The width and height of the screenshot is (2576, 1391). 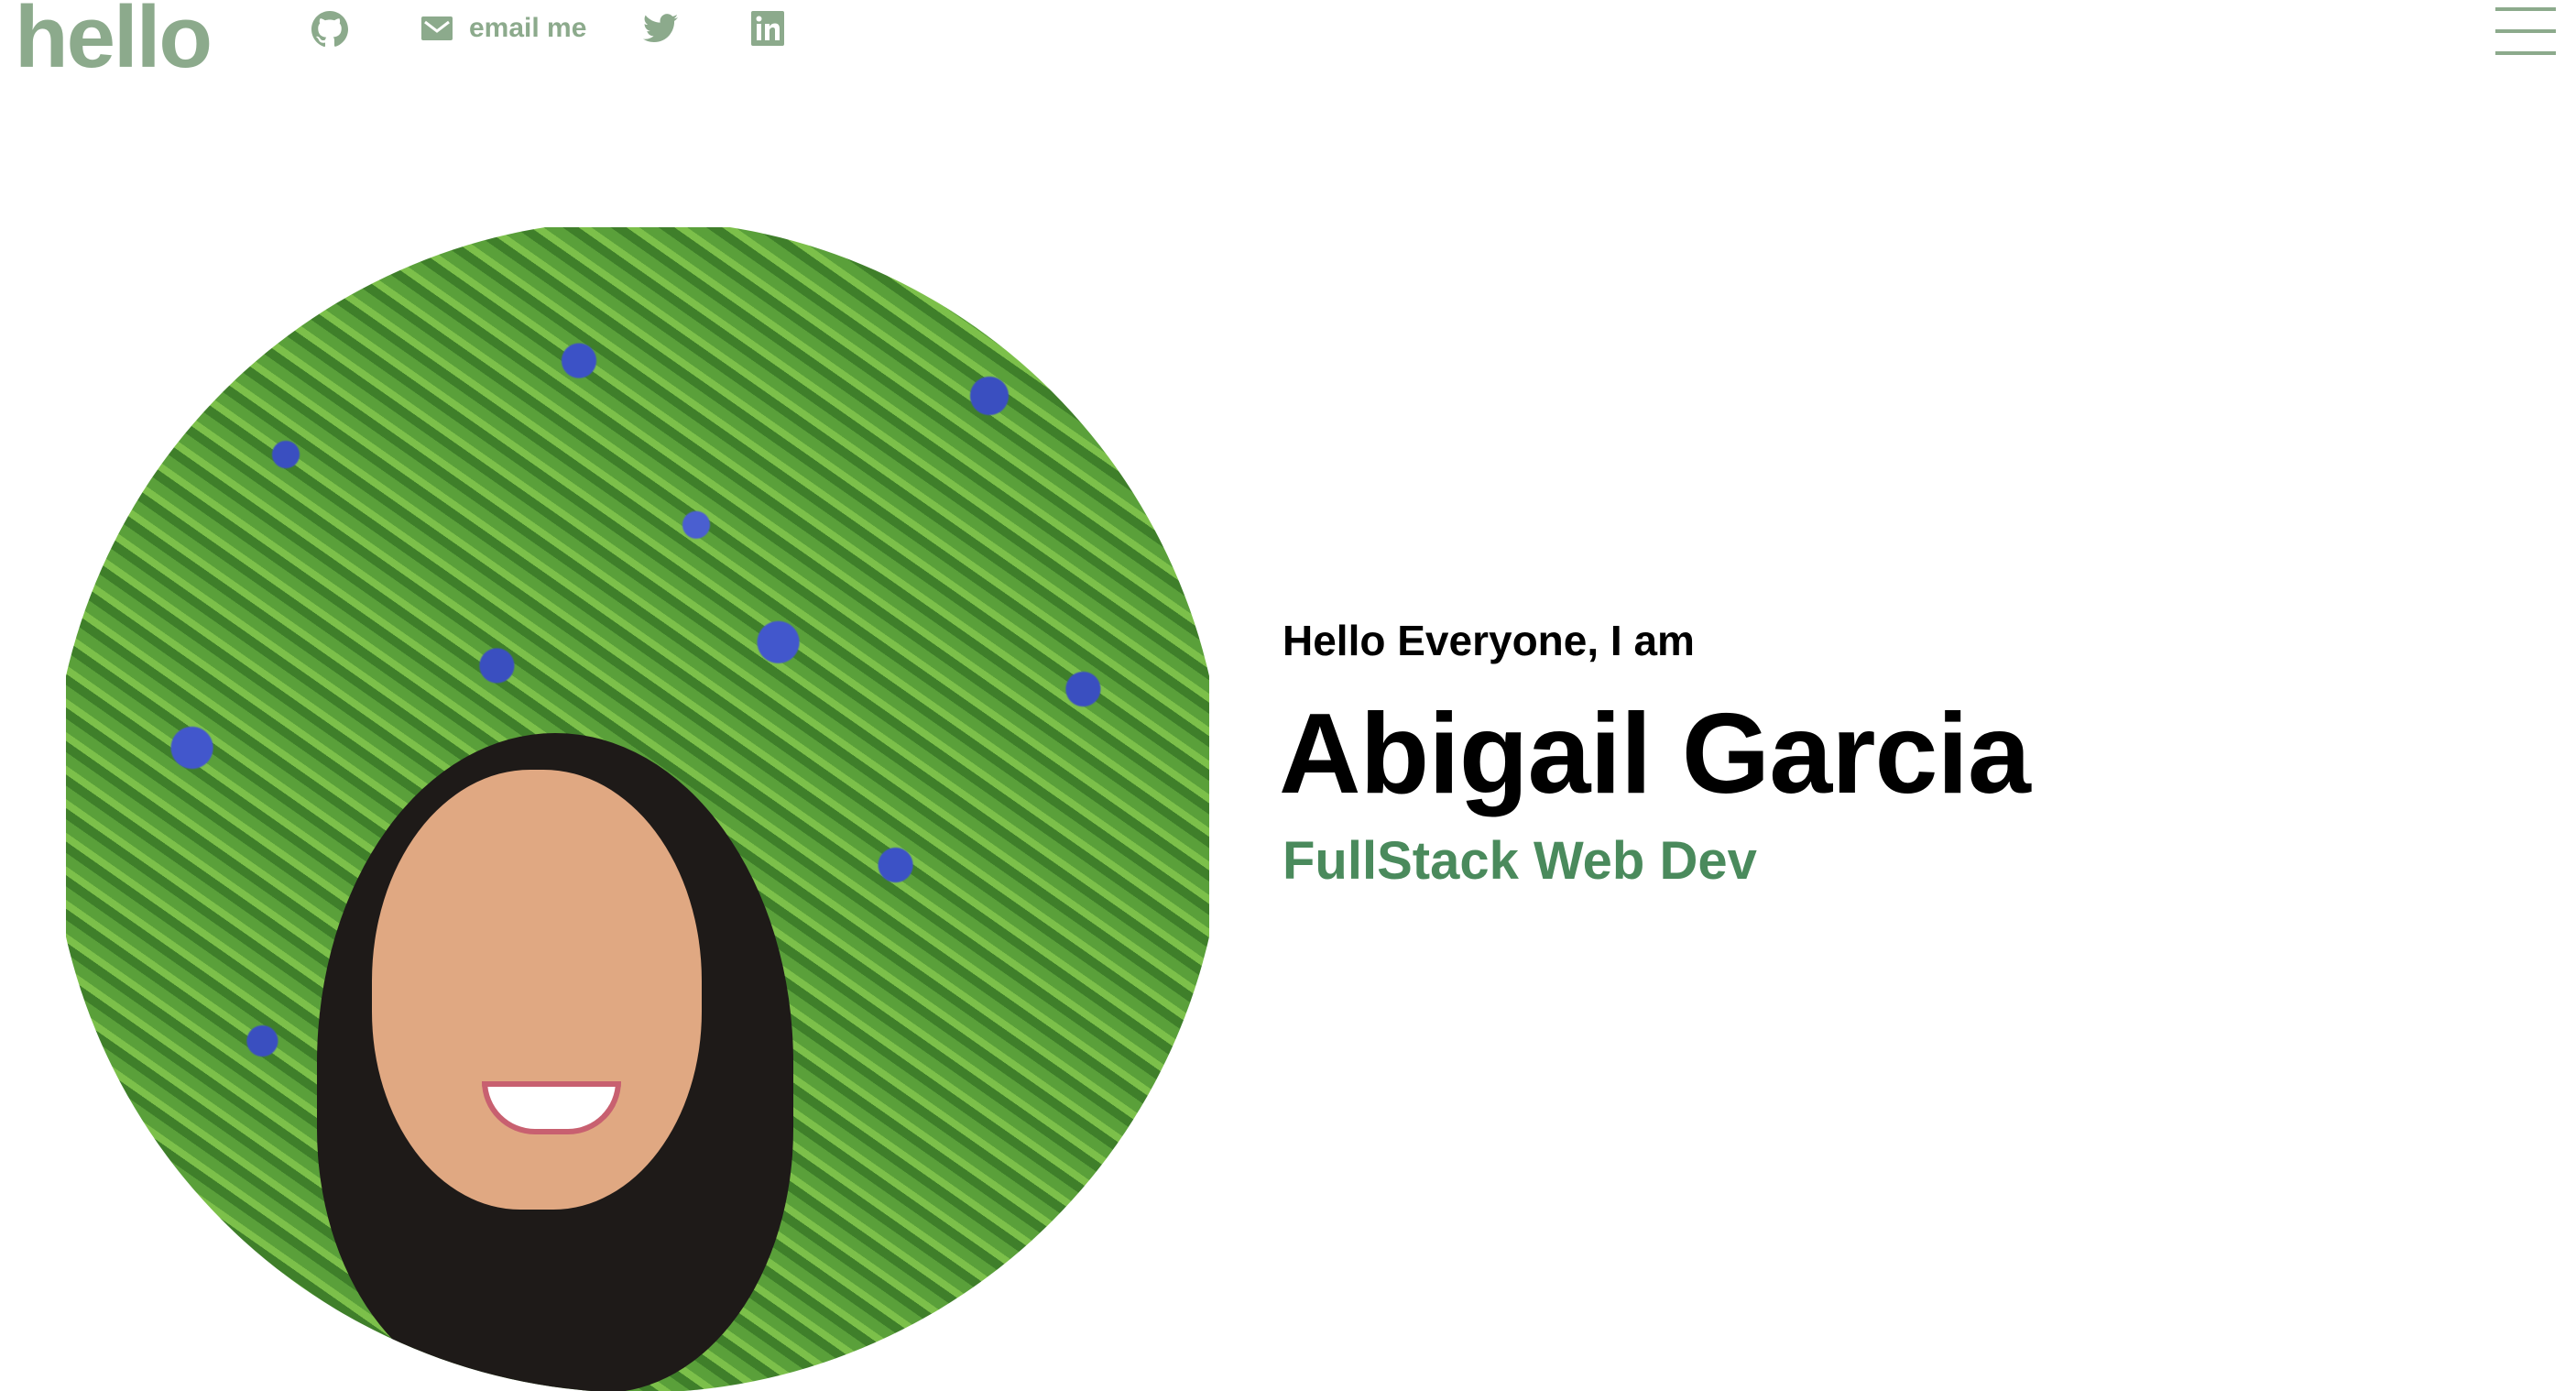 I want to click on github-icon, so click(x=330, y=30).